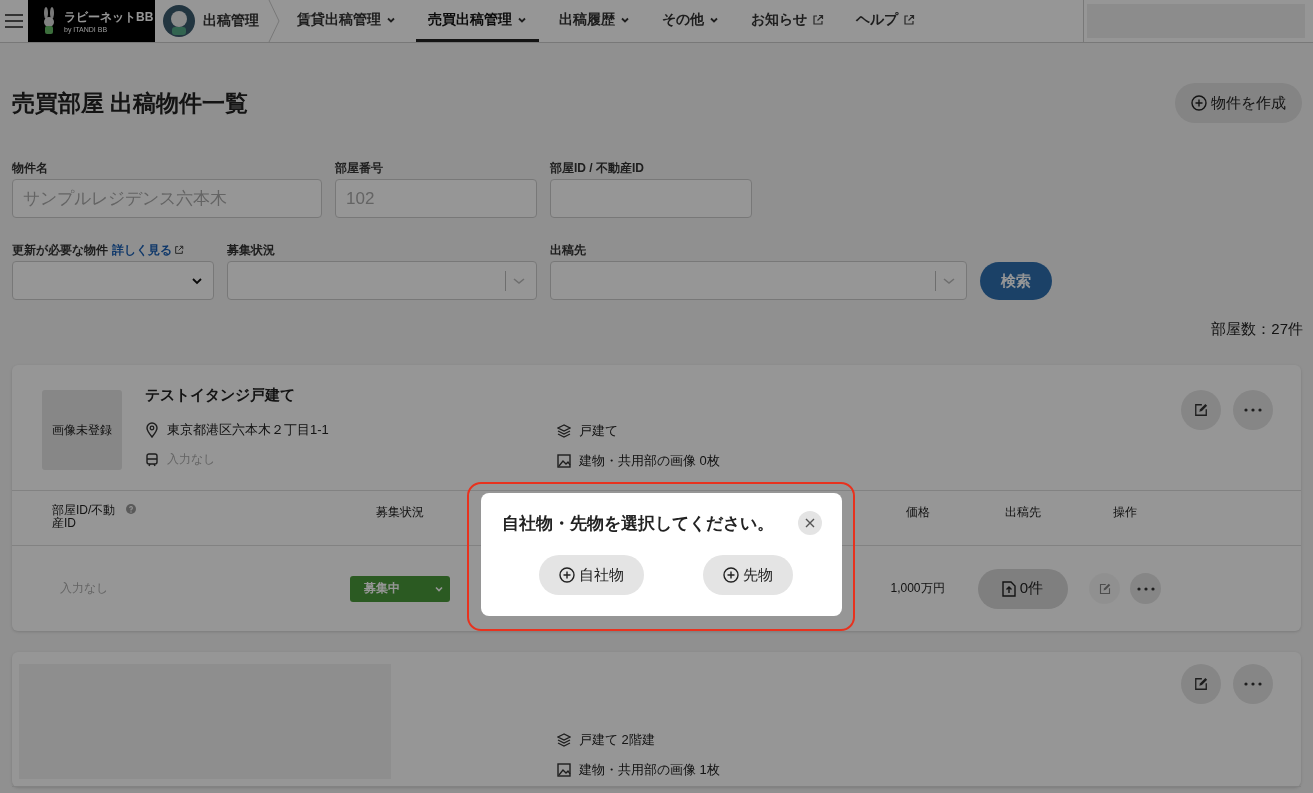 The height and width of the screenshot is (793, 1313). I want to click on location-pin-icon, so click(152, 430).